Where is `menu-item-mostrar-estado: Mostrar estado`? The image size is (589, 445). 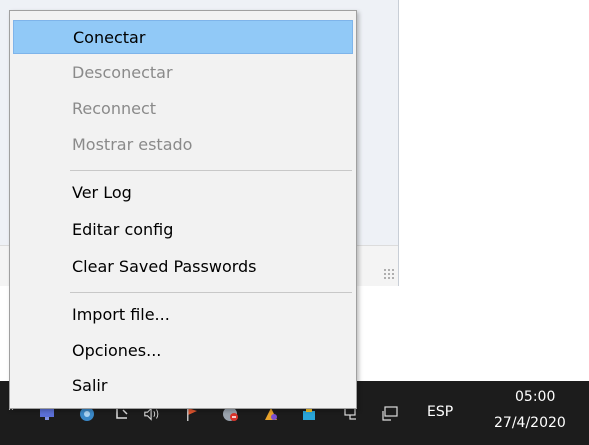 menu-item-mostrar-estado: Mostrar estado is located at coordinates (183, 145).